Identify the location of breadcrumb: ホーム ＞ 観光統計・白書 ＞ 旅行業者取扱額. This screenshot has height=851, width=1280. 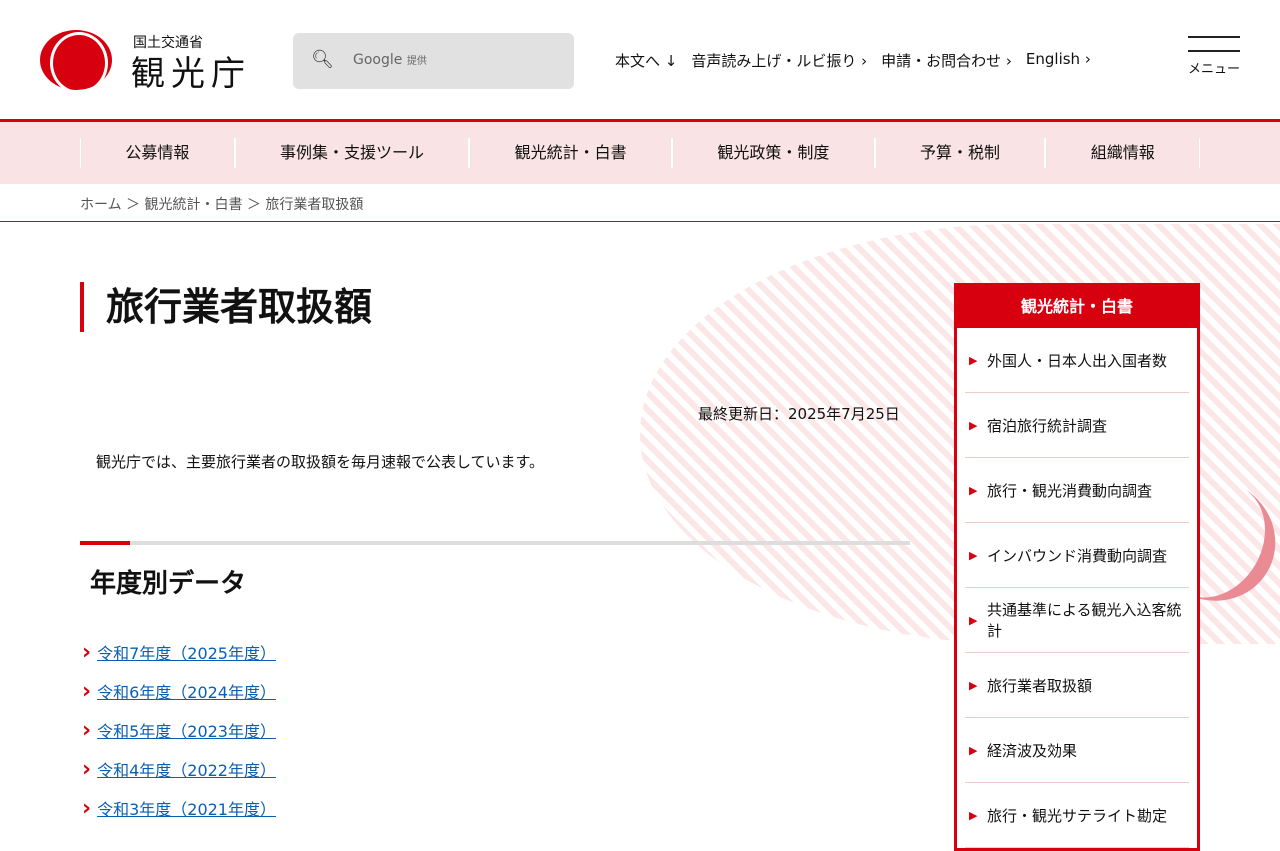
(640, 203).